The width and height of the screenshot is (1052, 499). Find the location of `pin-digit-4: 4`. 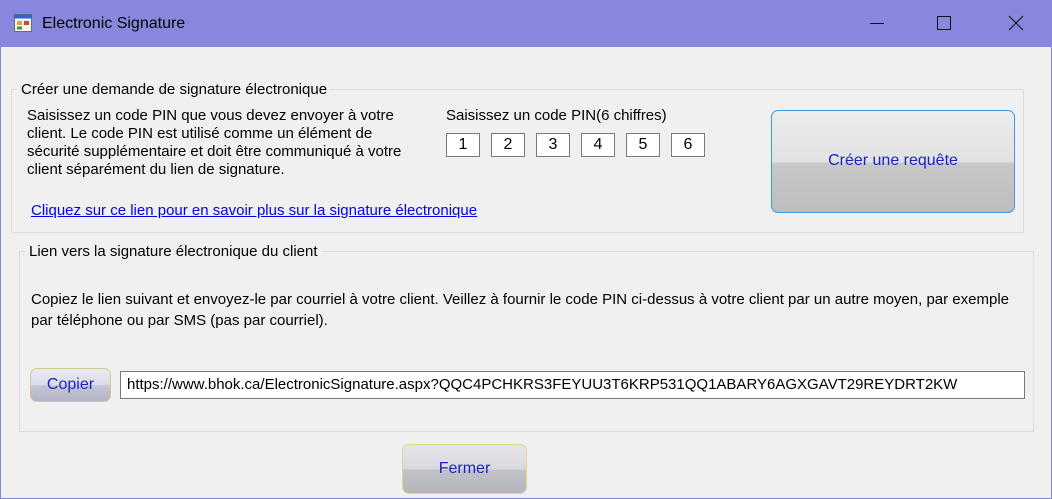

pin-digit-4: 4 is located at coordinates (598, 145).